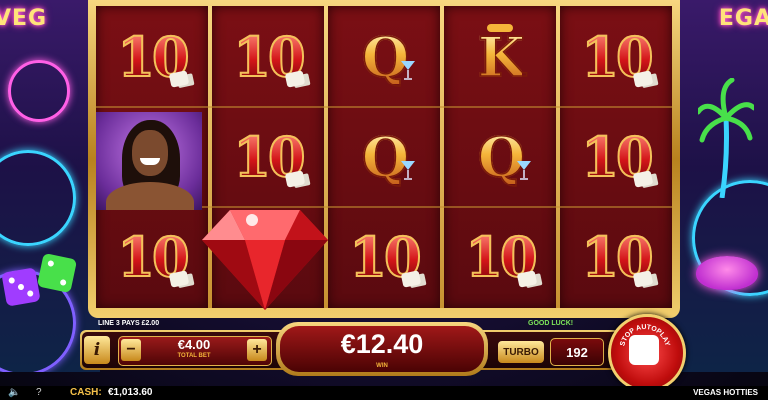 The width and height of the screenshot is (768, 400). Describe the element at coordinates (577, 352) in the screenshot. I see `autoplay-counter: 192` at that location.